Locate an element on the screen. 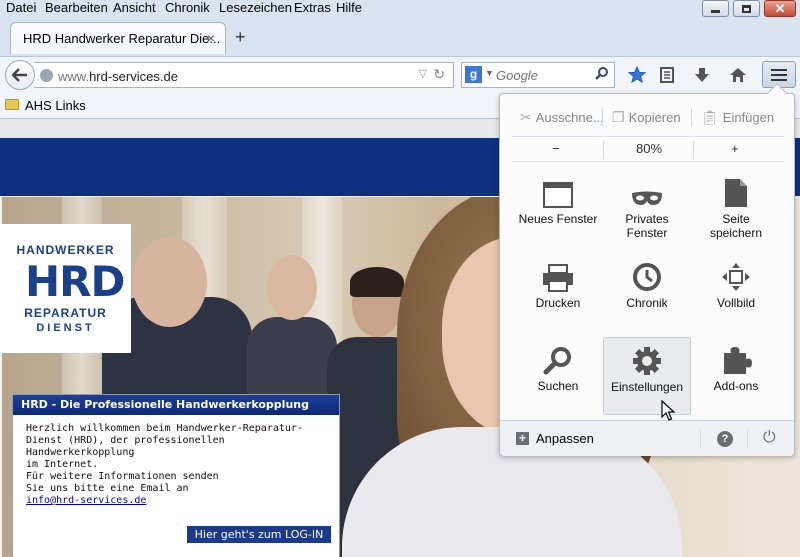  fullscreen-button: Vollbild is located at coordinates (736, 296).